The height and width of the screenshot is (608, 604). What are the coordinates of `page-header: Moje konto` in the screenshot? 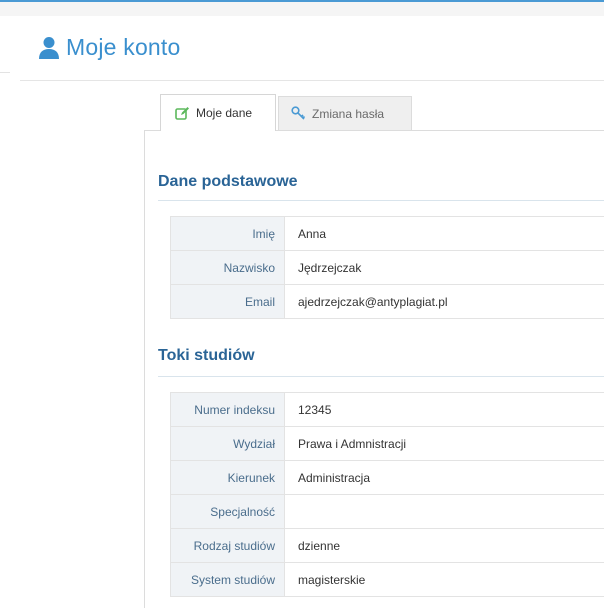 It's located at (109, 47).